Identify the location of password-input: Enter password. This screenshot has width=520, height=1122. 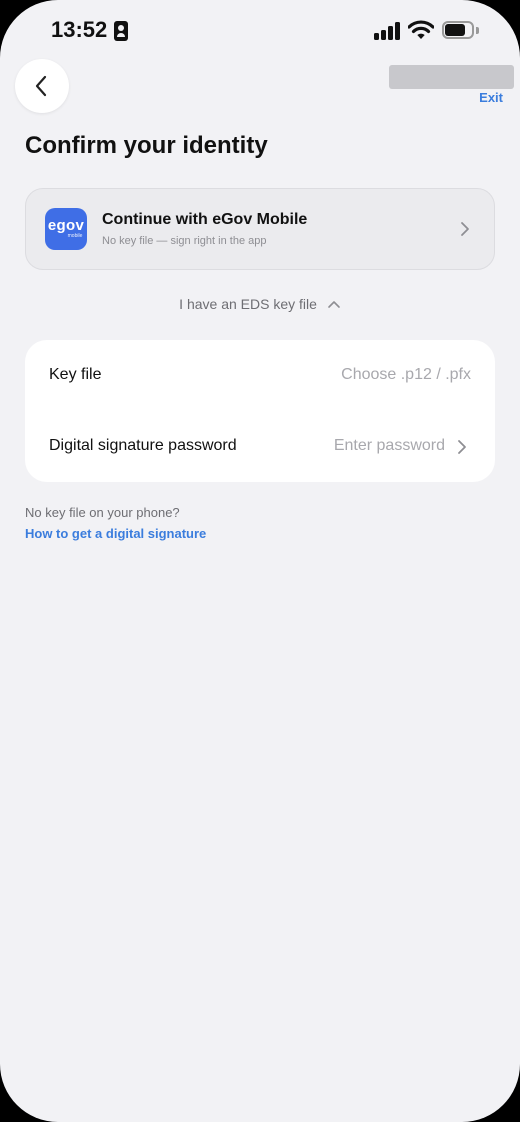
(389, 446).